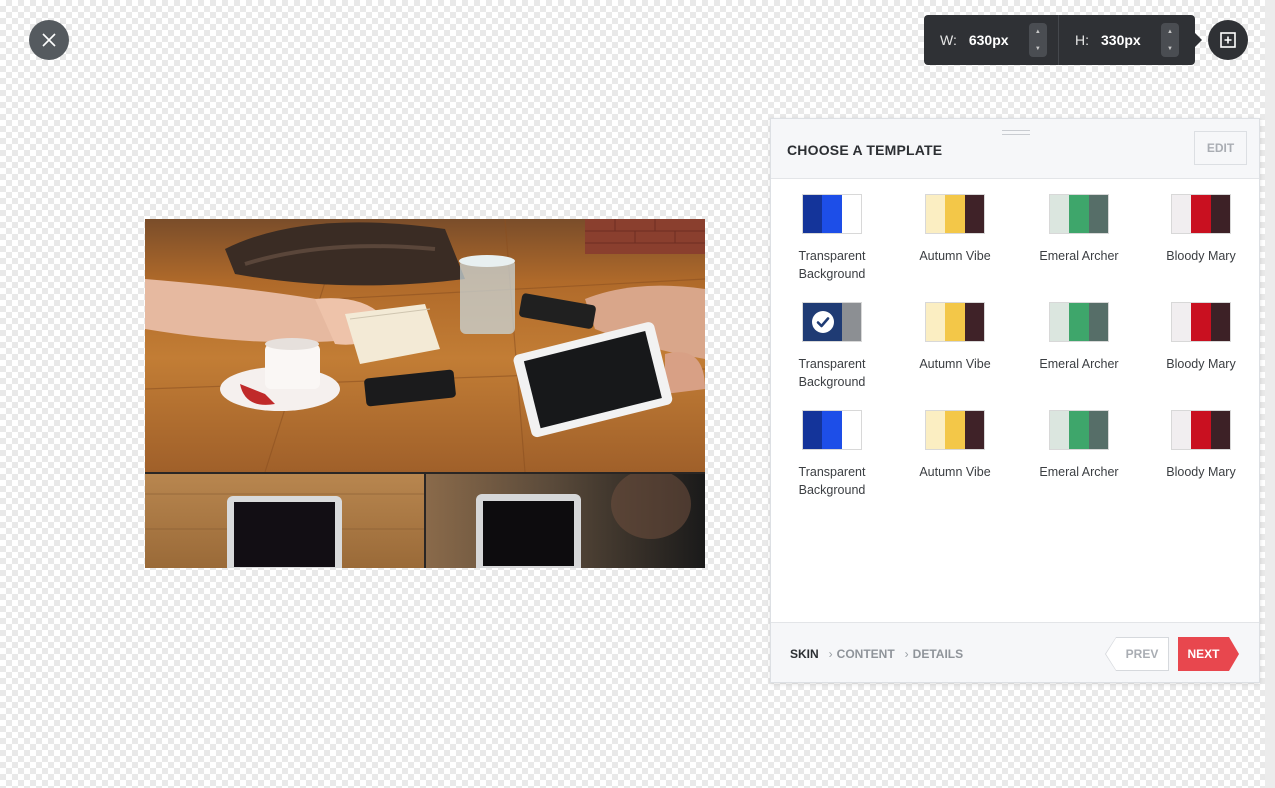 Image resolution: width=1275 pixels, height=788 pixels. What do you see at coordinates (830, 654) in the screenshot?
I see `chevron-right-icon: ›` at bounding box center [830, 654].